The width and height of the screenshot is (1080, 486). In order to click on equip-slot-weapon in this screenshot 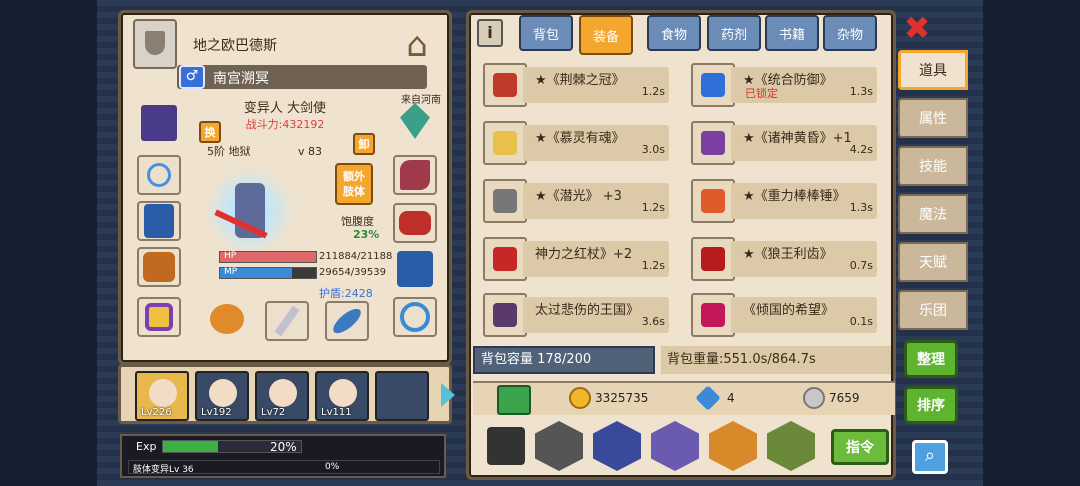, I will do `click(287, 321)`.